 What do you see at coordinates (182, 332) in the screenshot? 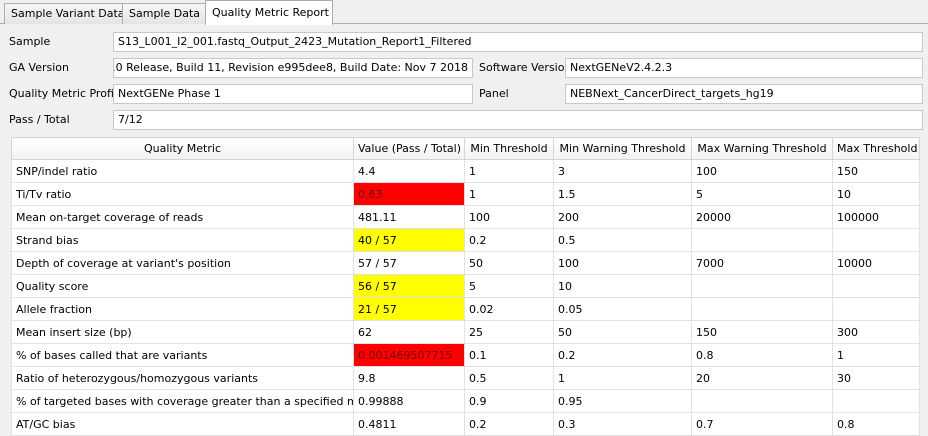
I see `cell-quality-metric: Mean insert size (bp)` at bounding box center [182, 332].